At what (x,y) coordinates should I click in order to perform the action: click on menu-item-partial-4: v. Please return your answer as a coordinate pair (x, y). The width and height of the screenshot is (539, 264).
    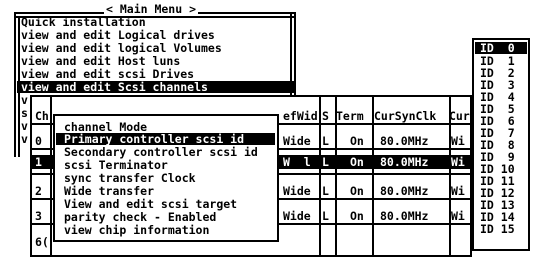
    Looking at the image, I should click on (24, 139).